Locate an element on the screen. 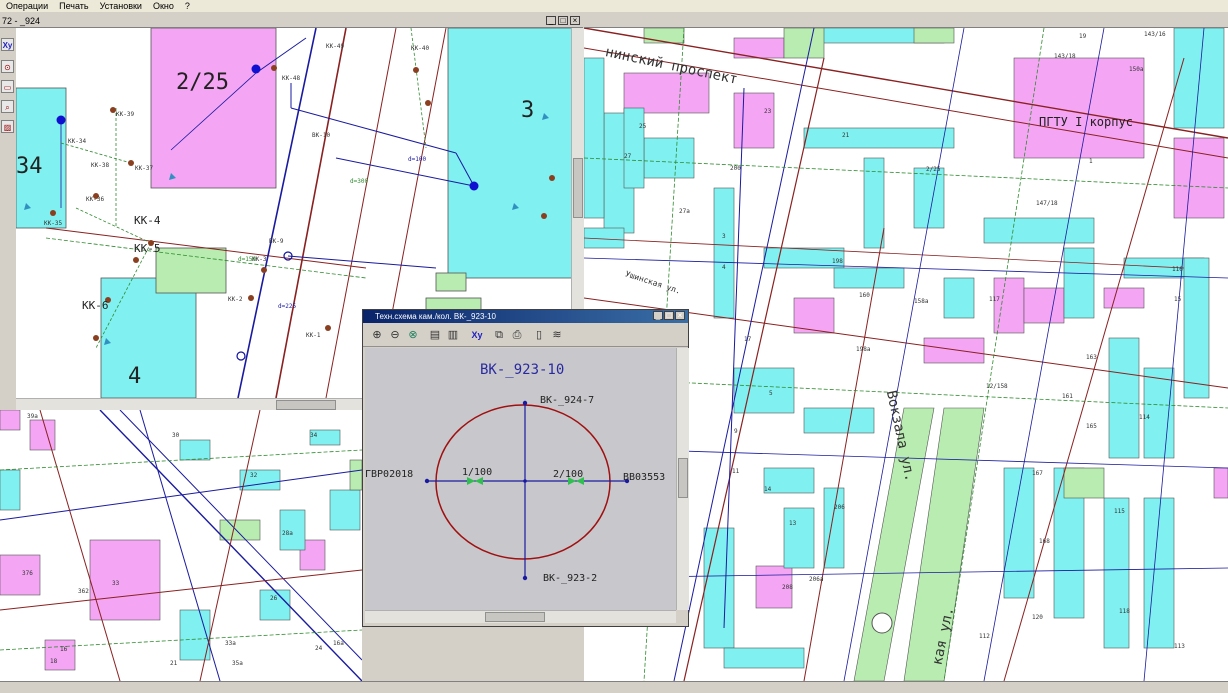  dialog-horizontal-scrollbar is located at coordinates (520, 616).